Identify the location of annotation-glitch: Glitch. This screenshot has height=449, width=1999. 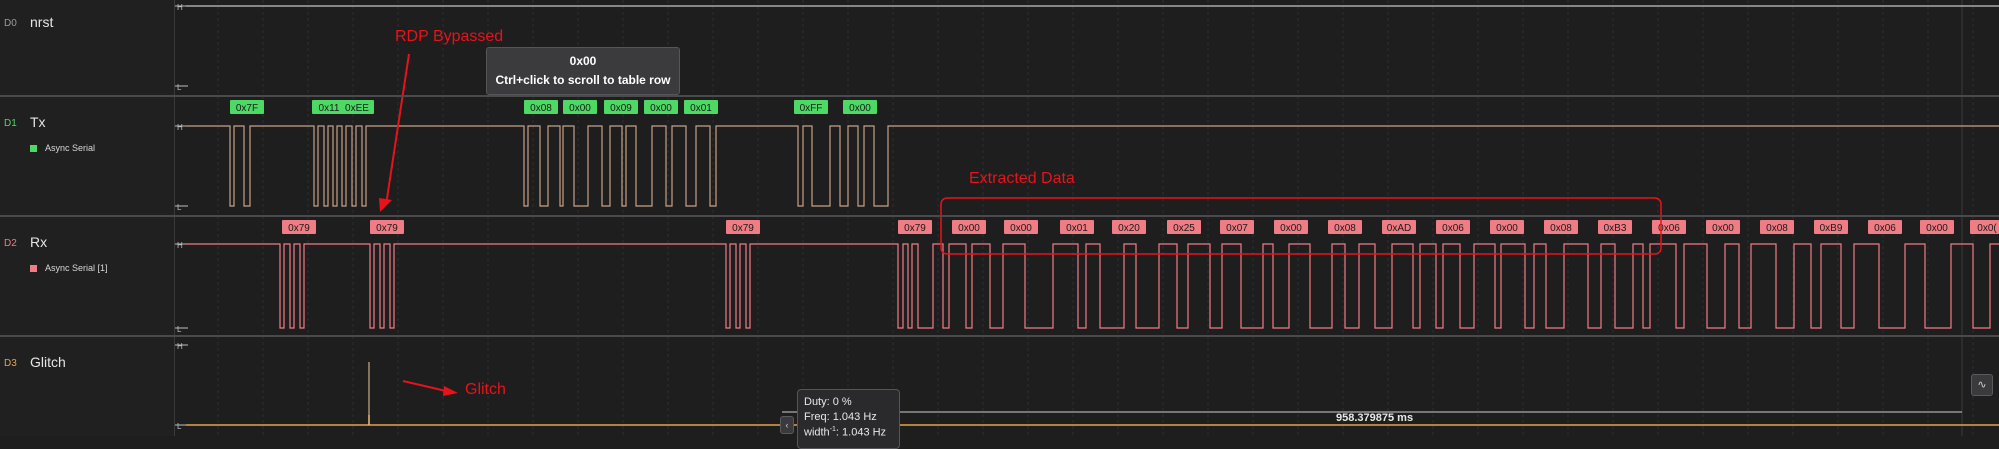
(485, 389).